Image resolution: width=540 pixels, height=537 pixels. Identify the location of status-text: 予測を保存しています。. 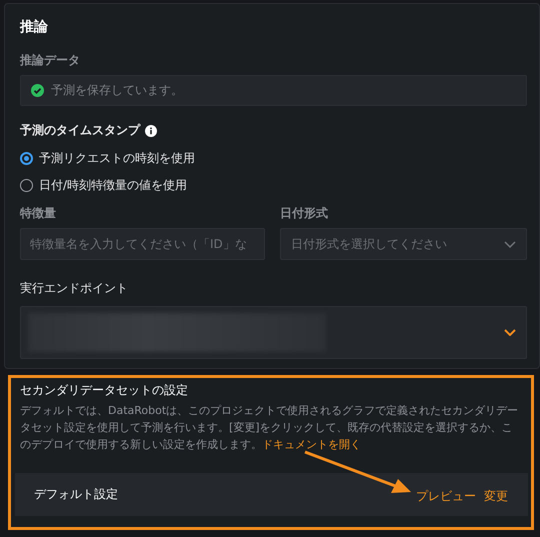
(117, 90).